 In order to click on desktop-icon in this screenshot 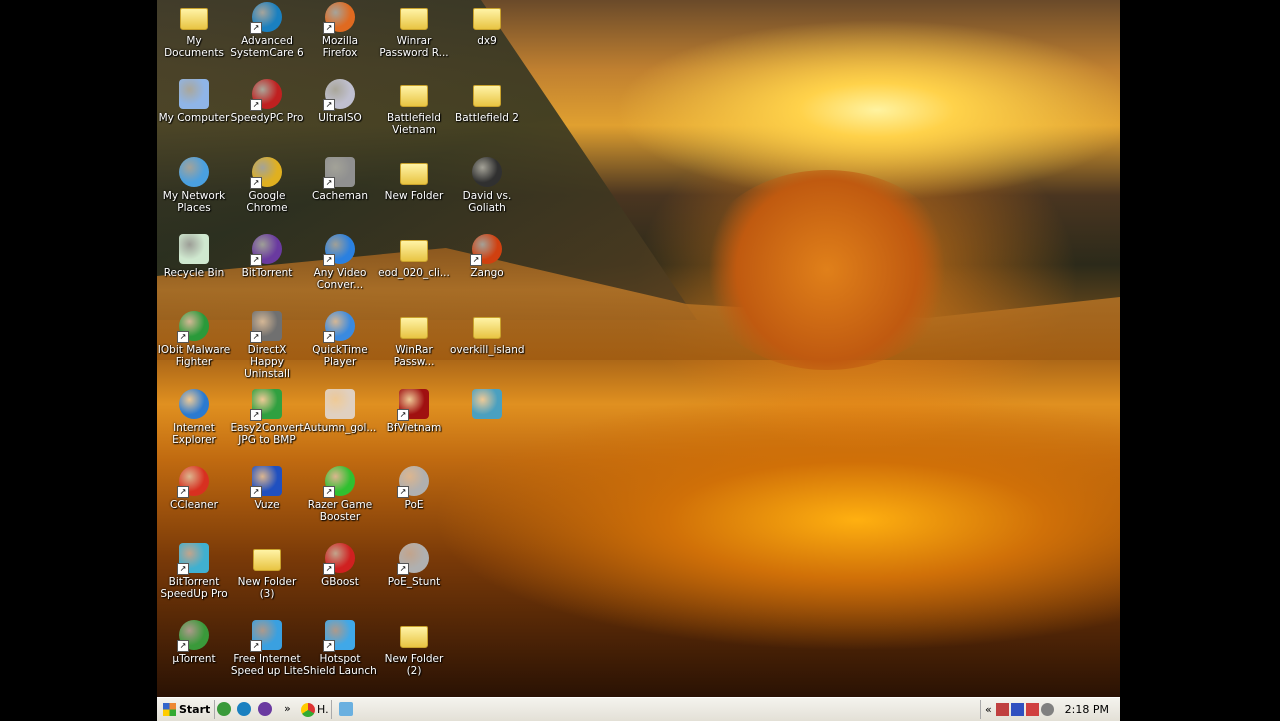, I will do `click(487, 404)`.